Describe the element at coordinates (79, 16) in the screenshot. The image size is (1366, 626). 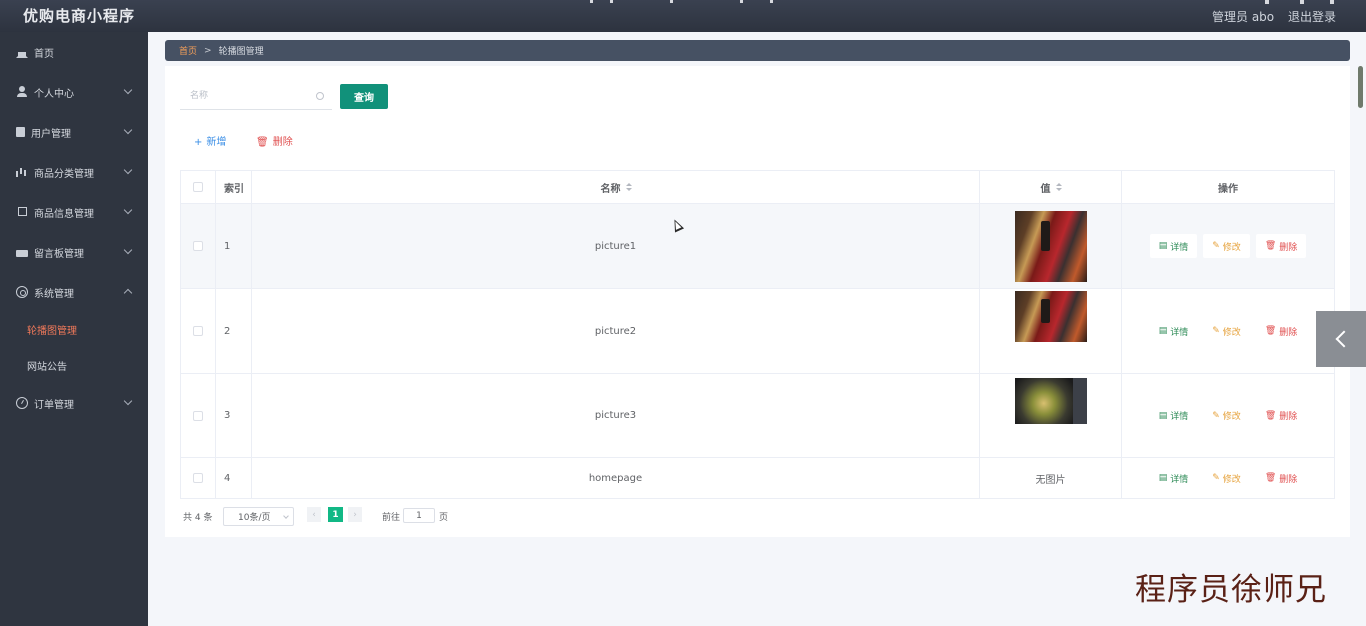
I see `app-title: 优购电商小程序` at that location.